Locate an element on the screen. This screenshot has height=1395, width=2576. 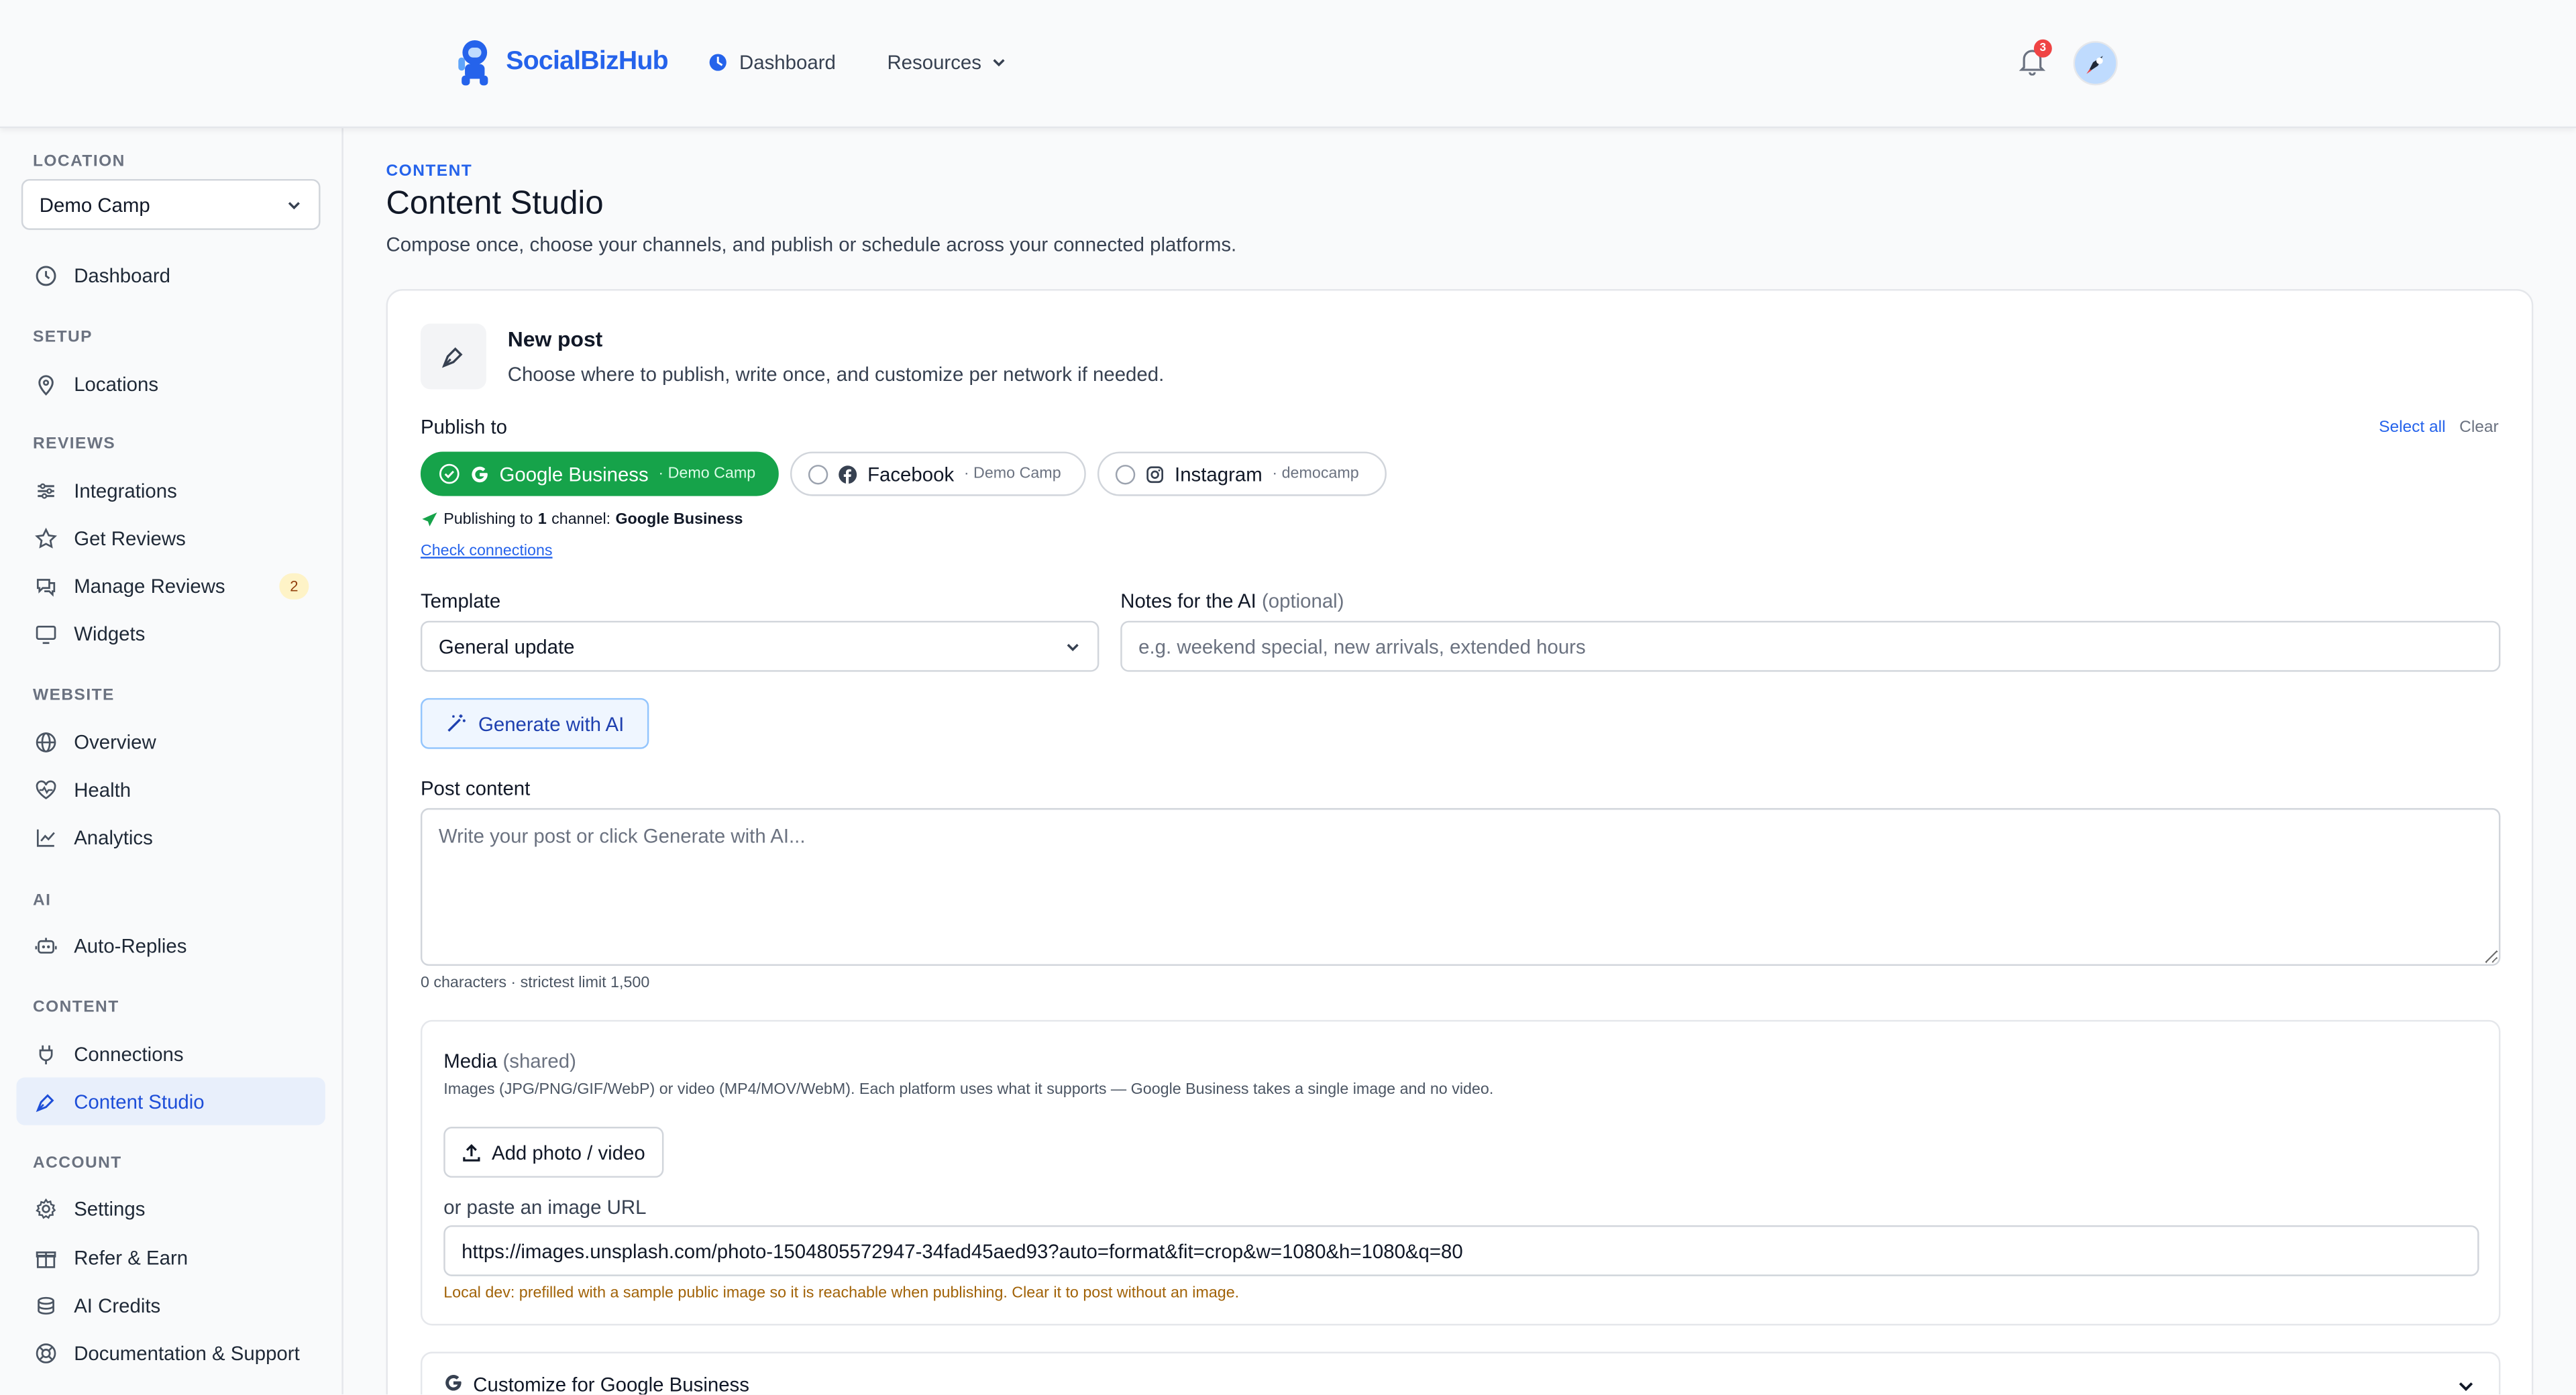
add-photo-video-label: Add photo / video is located at coordinates (568, 1152).